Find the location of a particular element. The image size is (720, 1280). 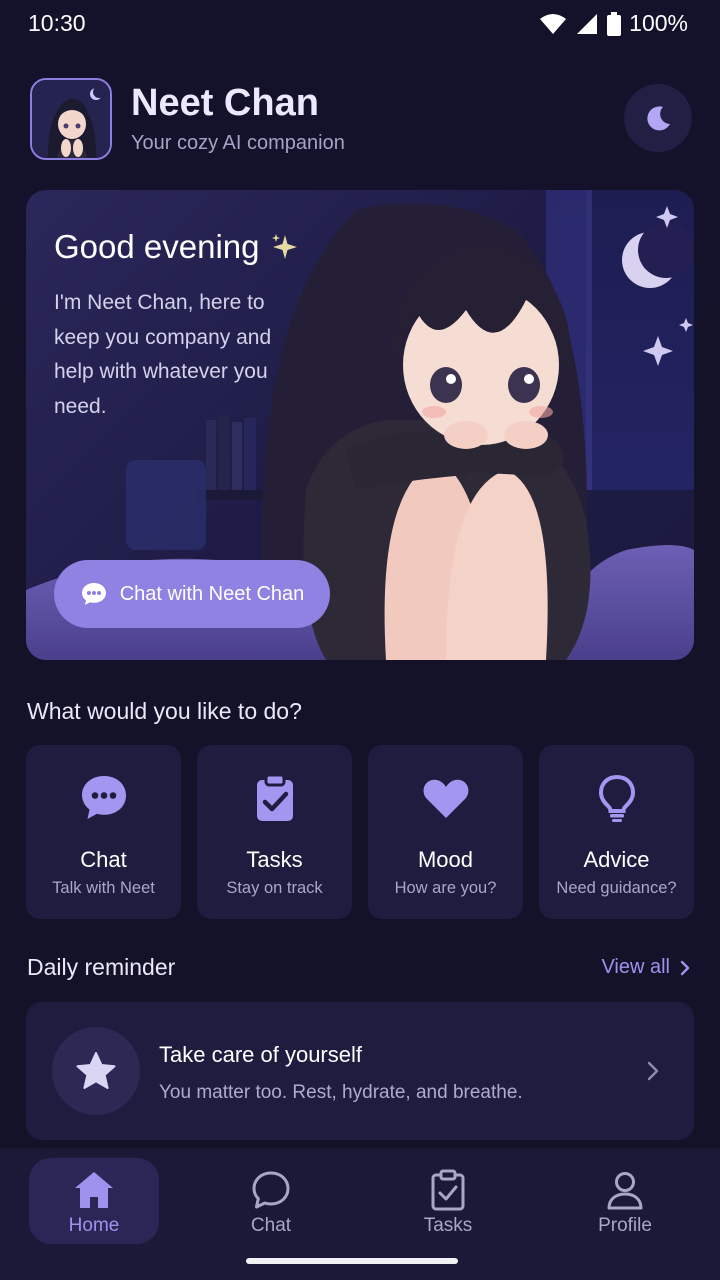

chat-bubble-icon is located at coordinates (103, 797).